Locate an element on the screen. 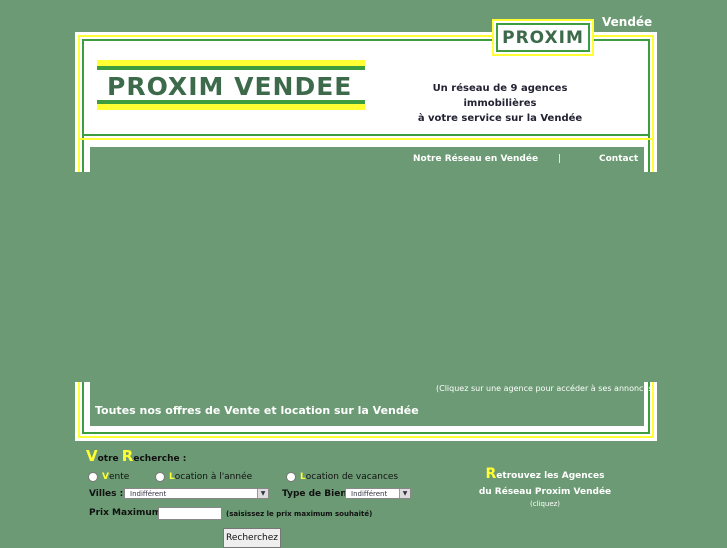  agencies-line3: (cliquez) is located at coordinates (545, 504).